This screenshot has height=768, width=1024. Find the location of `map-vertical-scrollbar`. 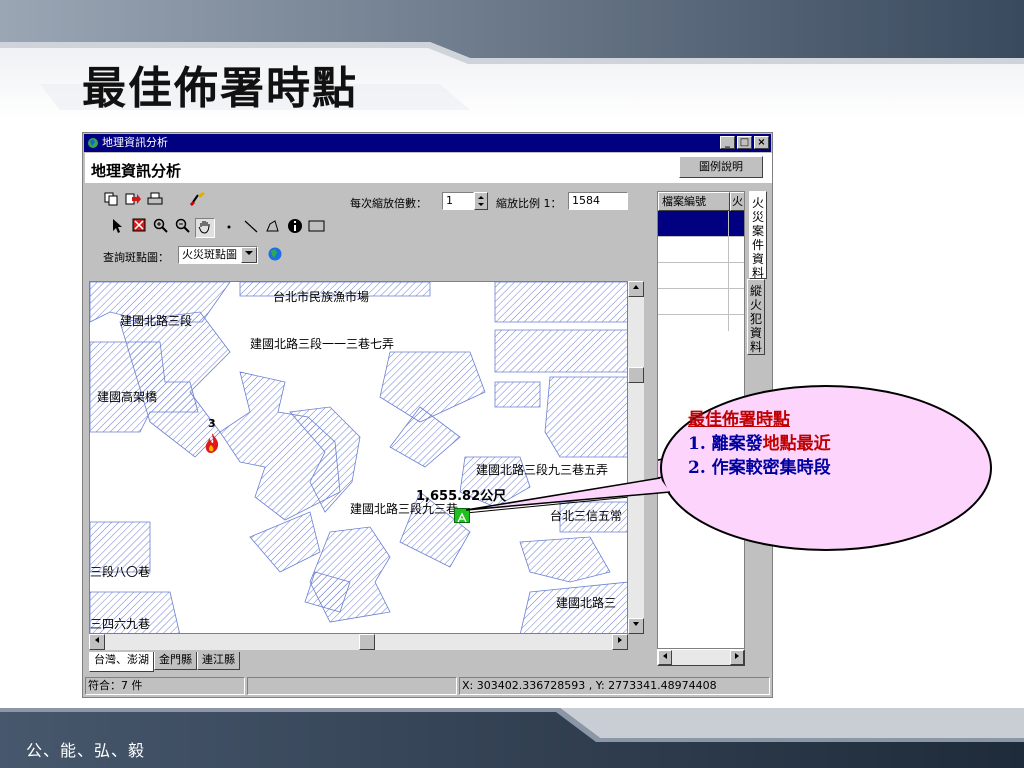

map-vertical-scrollbar is located at coordinates (636, 457).